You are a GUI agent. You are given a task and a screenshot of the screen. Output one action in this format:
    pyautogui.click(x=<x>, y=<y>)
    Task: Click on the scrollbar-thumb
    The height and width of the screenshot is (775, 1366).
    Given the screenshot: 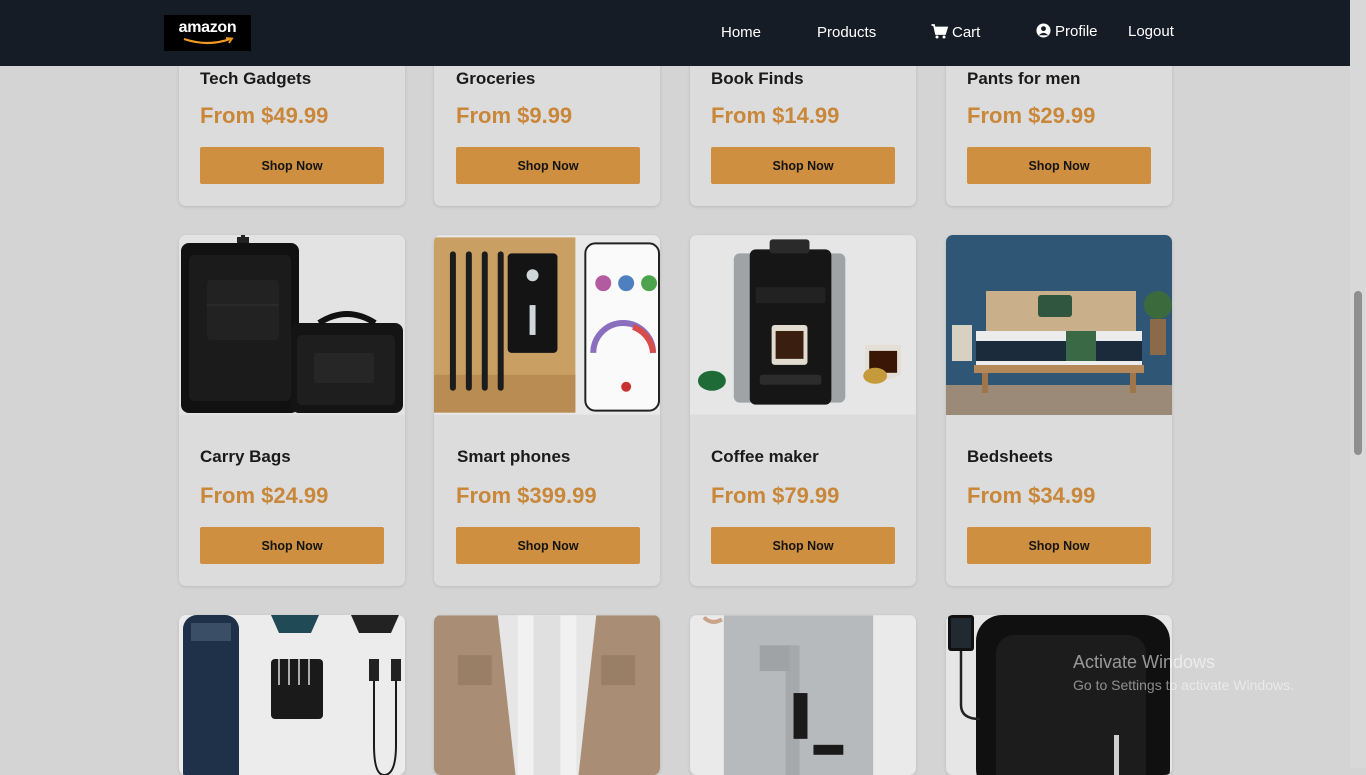 What is the action you would take?
    pyautogui.click(x=1358, y=373)
    